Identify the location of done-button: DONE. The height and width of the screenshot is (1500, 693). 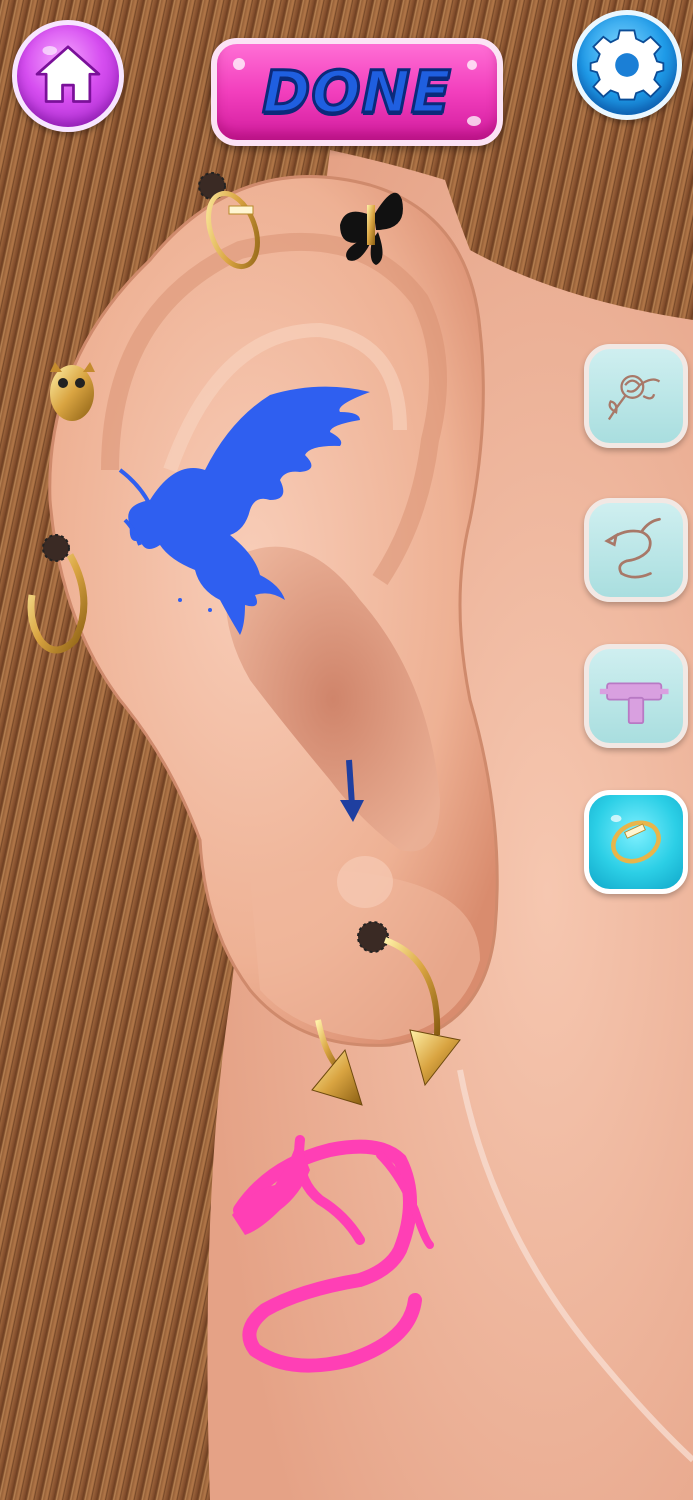
(357, 92).